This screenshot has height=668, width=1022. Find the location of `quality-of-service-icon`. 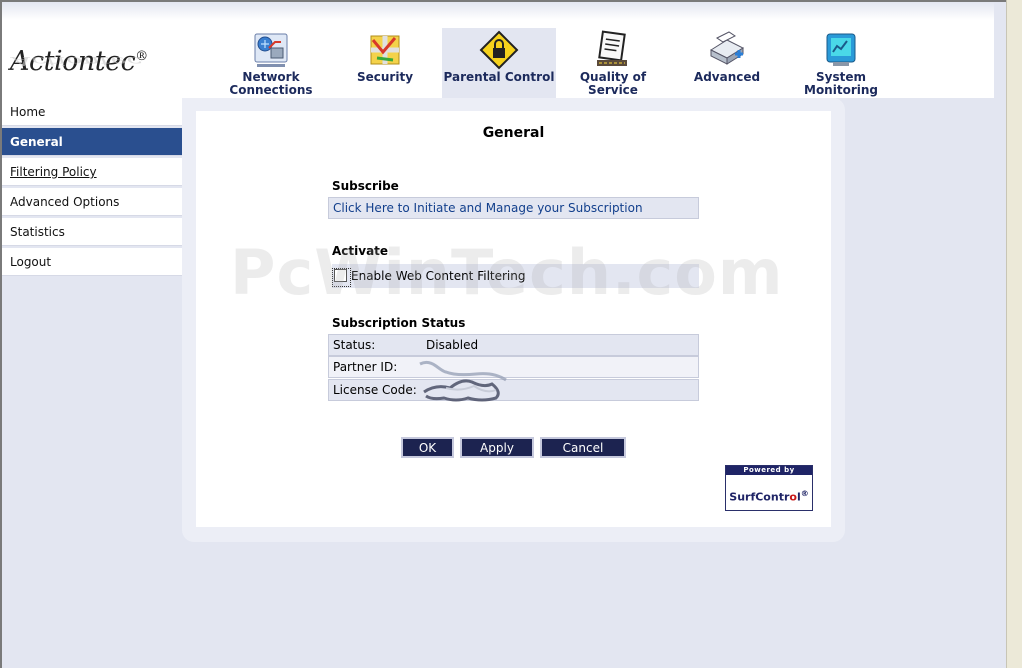

quality-of-service-icon is located at coordinates (612, 48).